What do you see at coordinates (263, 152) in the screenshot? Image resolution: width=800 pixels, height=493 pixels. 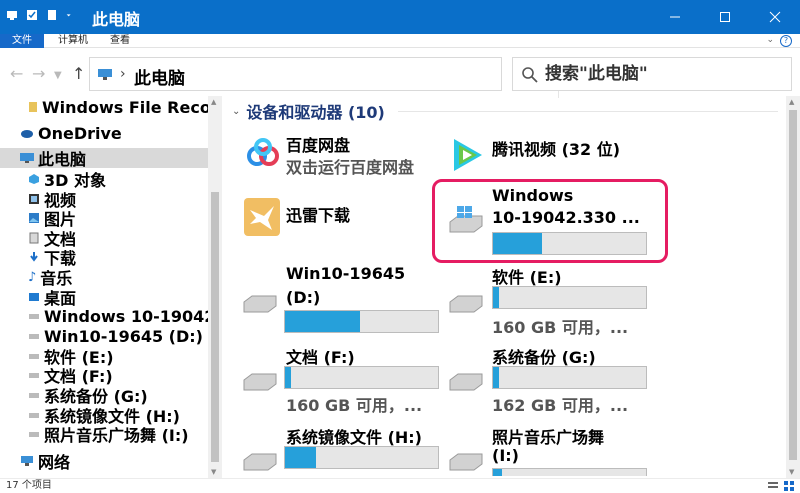 I see `baidu-netdisk-icon` at bounding box center [263, 152].